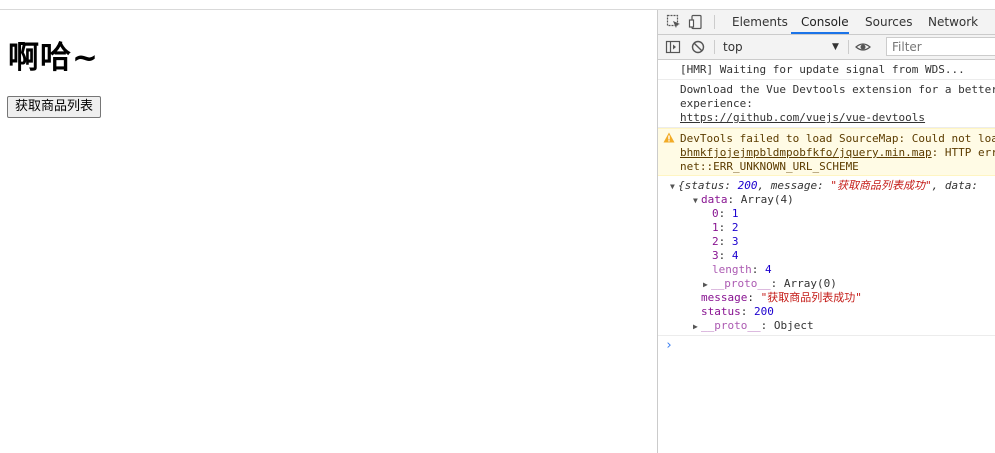 Image resolution: width=995 pixels, height=453 pixels. Describe the element at coordinates (669, 345) in the screenshot. I see `console-prompt-icon: ›` at that location.